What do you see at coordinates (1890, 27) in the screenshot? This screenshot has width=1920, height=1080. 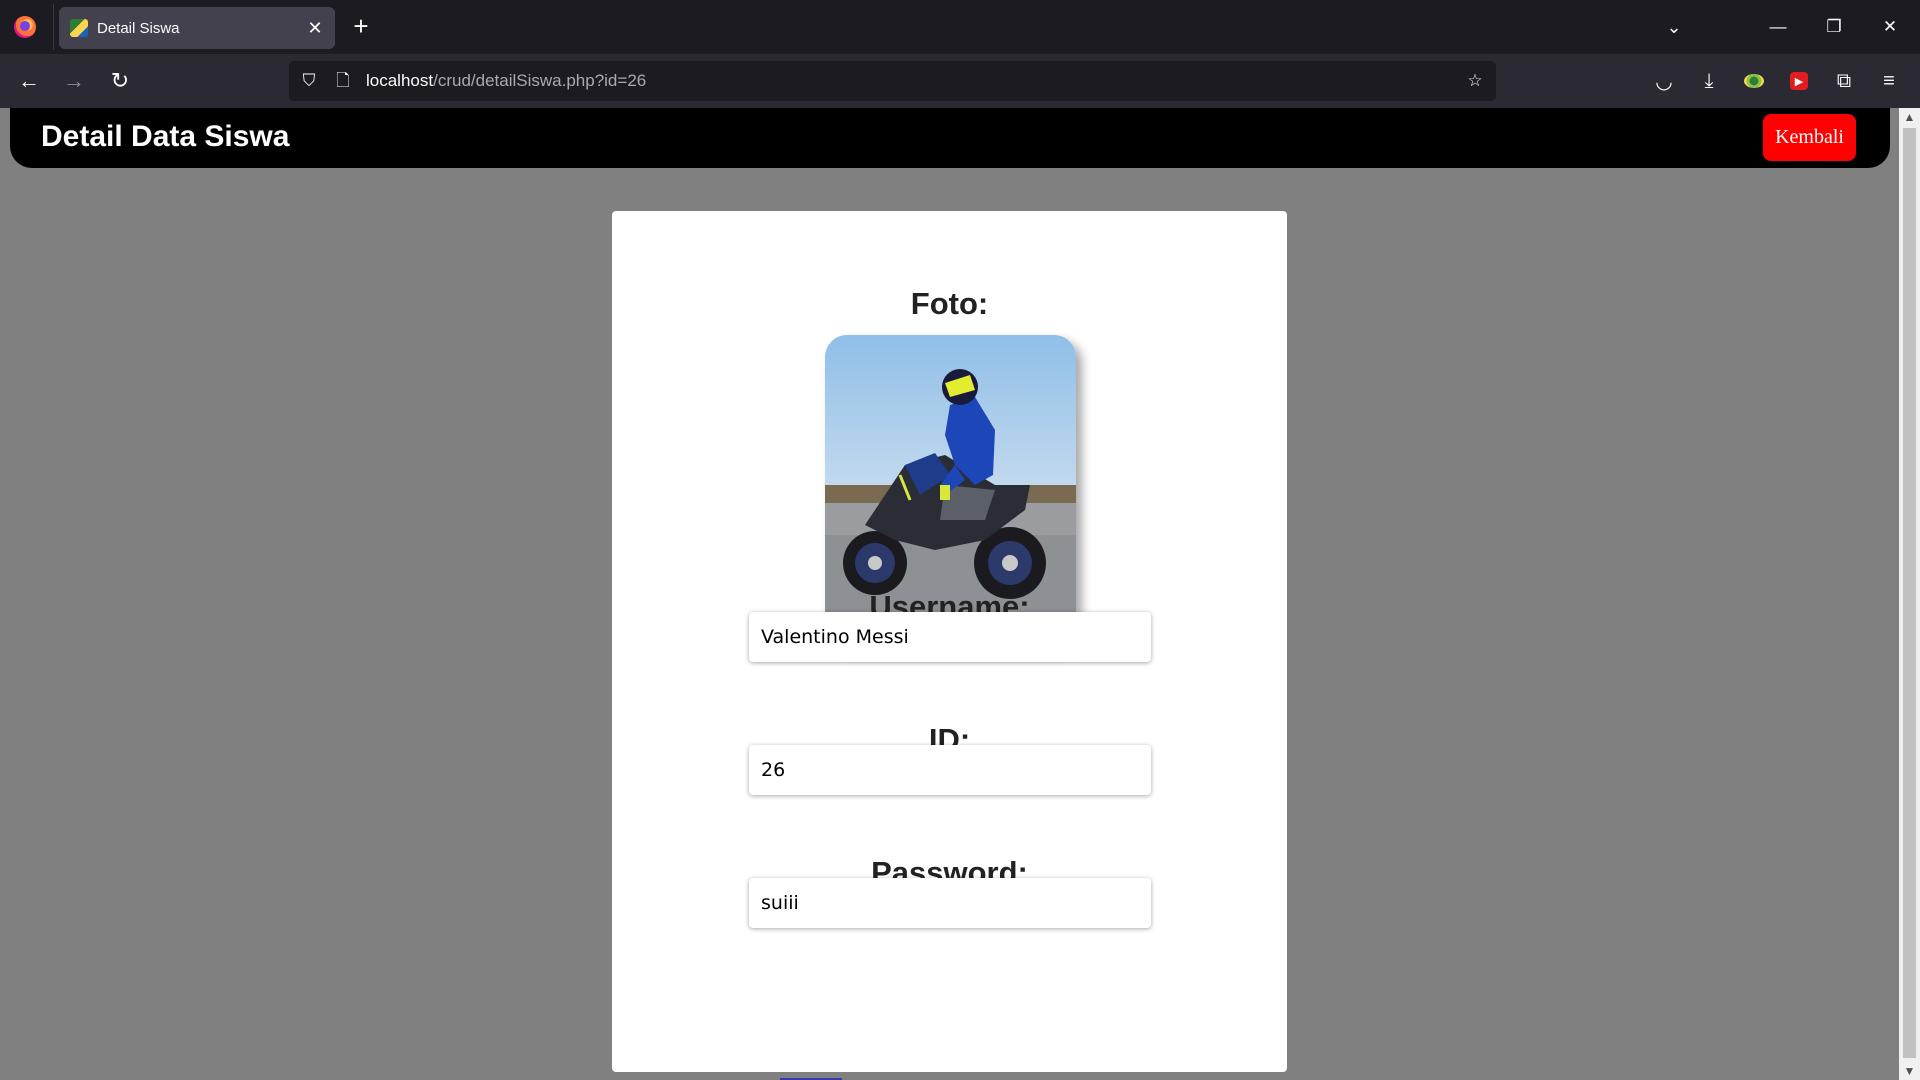 I see `window-close-icon: ✕` at bounding box center [1890, 27].